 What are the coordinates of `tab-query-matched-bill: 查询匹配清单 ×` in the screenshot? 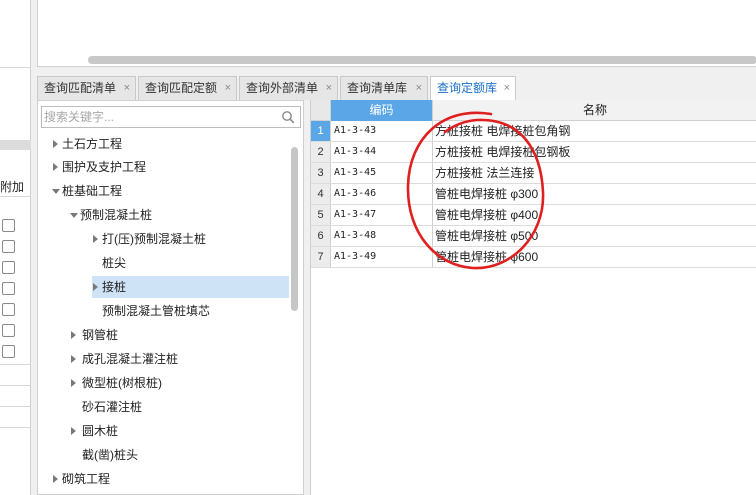 It's located at (86, 88).